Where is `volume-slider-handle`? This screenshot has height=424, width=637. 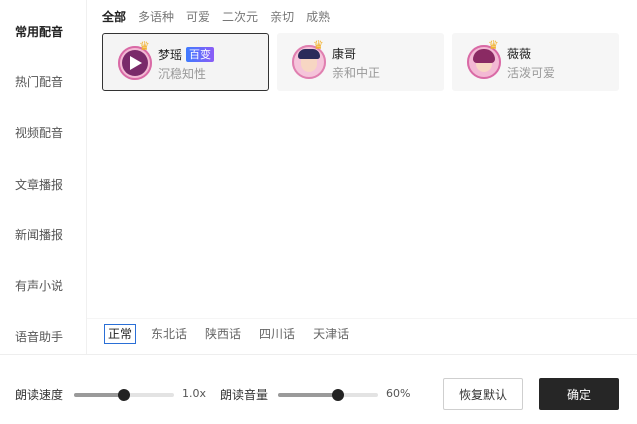
volume-slider-handle is located at coordinates (338, 395).